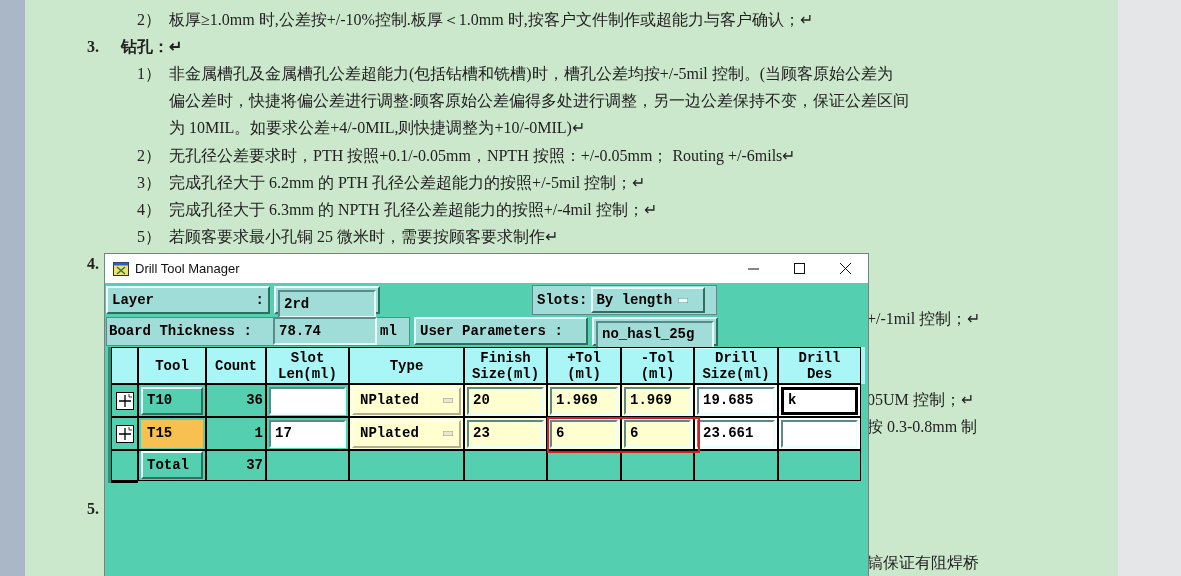 The image size is (1181, 576). I want to click on heading-number: 4., so click(93, 264).